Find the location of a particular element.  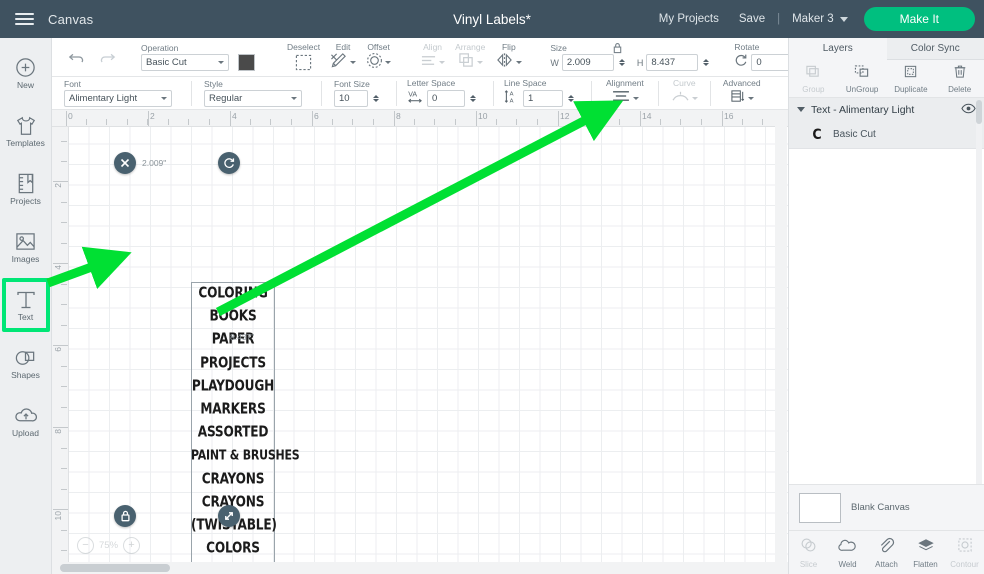

text-line: CRAYONS is located at coordinates (233, 478).